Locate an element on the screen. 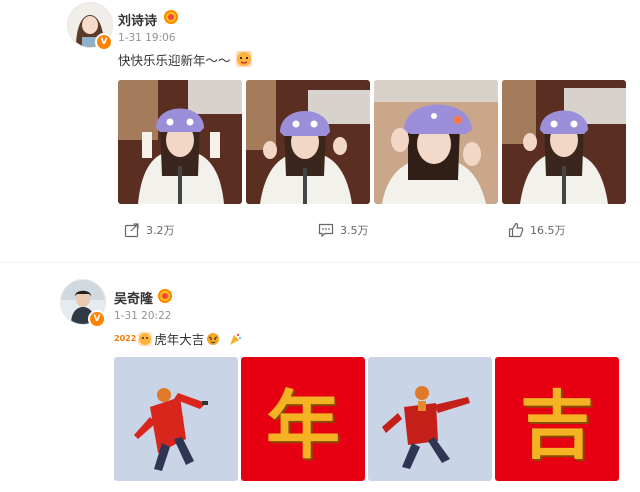 Image resolution: width=640 pixels, height=492 pixels. like-button: 16.5万 is located at coordinates (537, 230).